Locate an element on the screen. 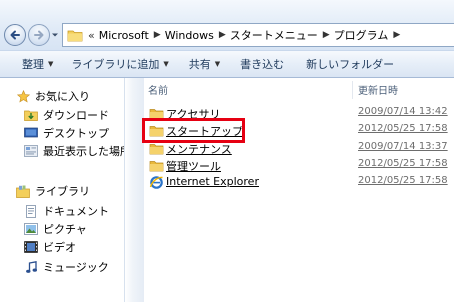  nav-pictures: ピクチャ is located at coordinates (55, 229).